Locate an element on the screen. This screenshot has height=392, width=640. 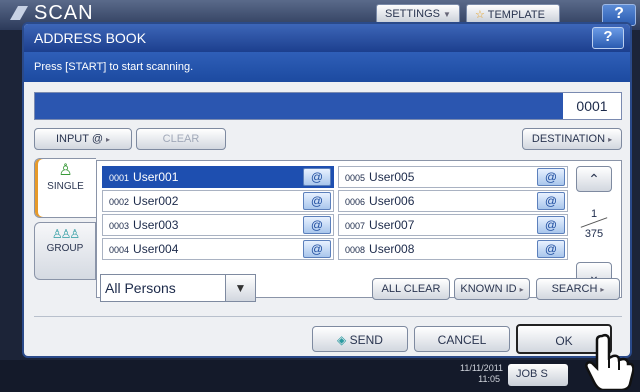
known-id-label: KNOWN ID is located at coordinates (488, 289).